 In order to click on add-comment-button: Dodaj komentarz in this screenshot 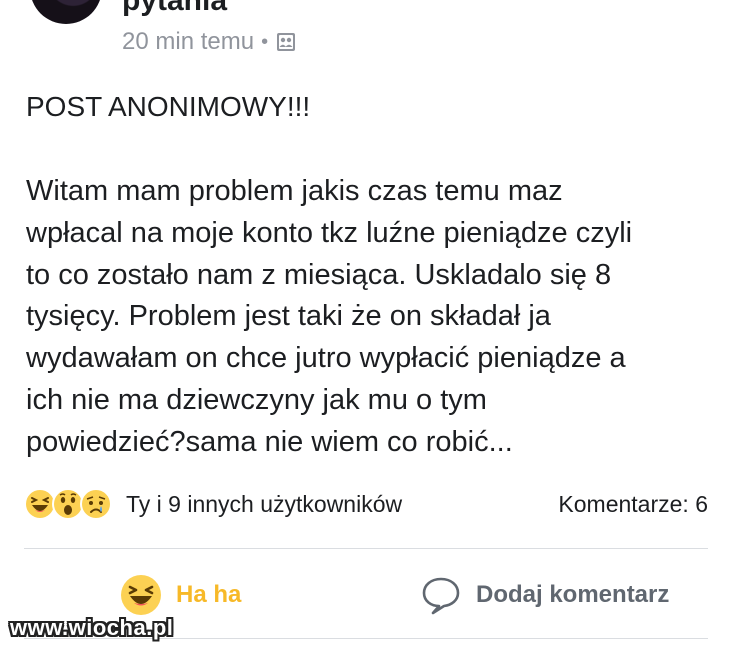, I will do `click(544, 595)`.